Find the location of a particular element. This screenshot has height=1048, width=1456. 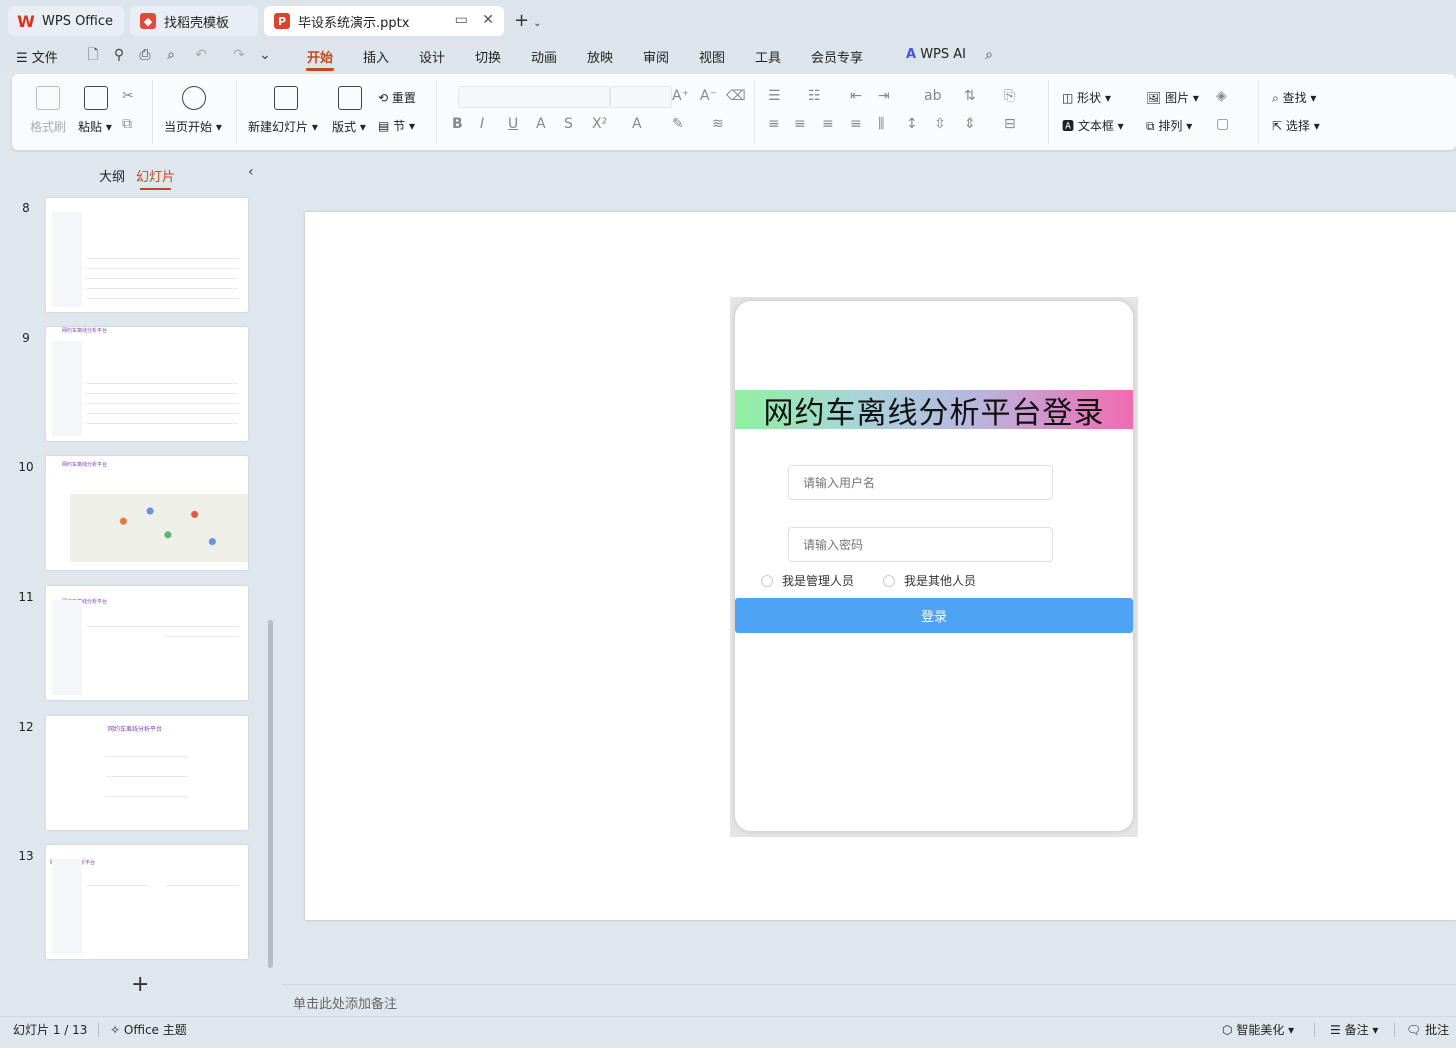

tab-slides: 幻灯片 is located at coordinates (155, 178).